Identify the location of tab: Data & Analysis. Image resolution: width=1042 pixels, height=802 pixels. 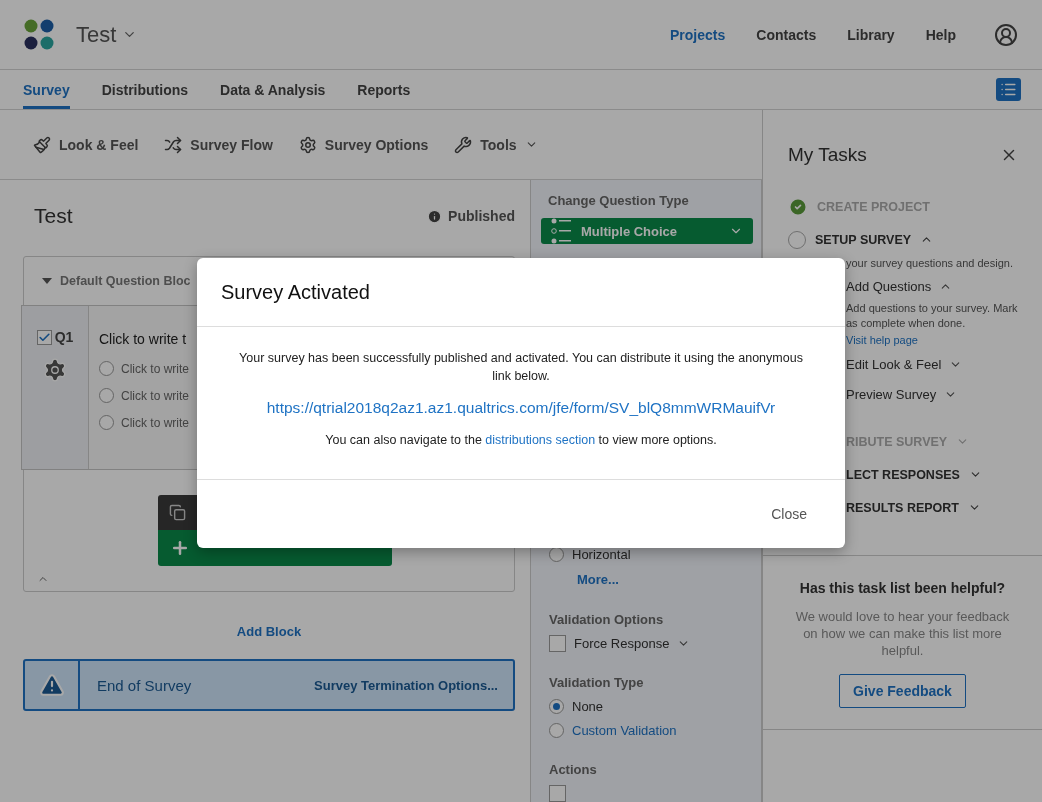
(273, 89).